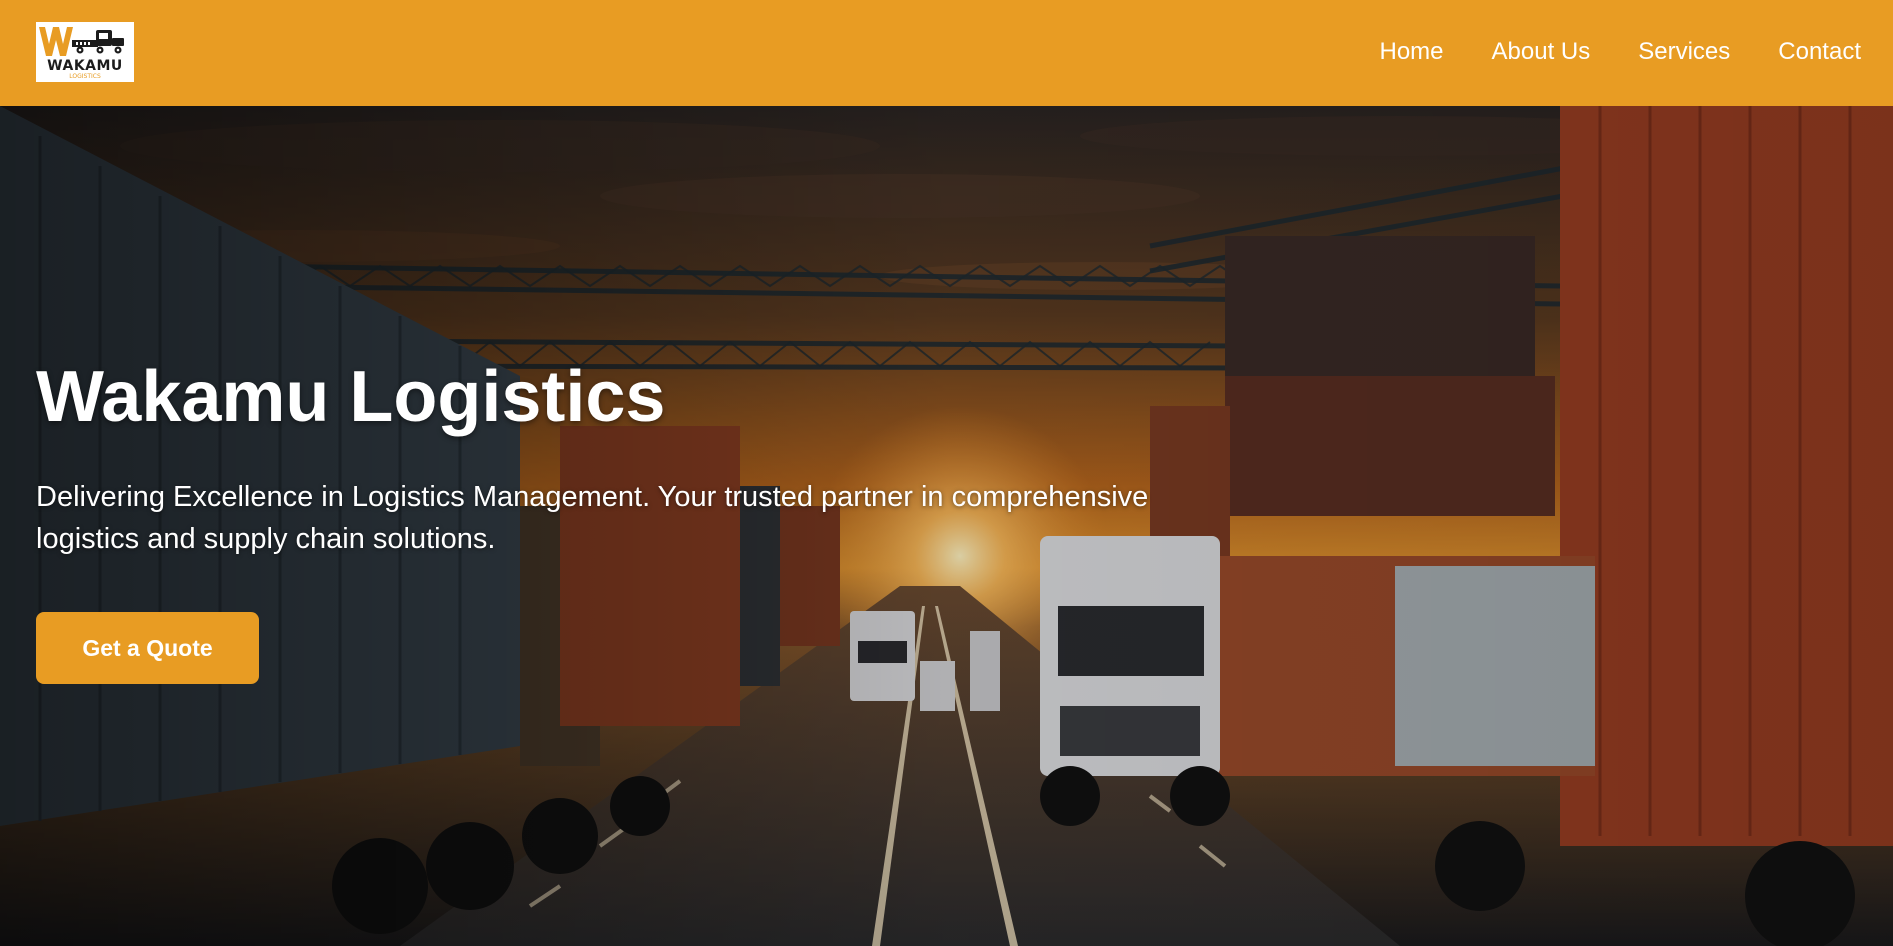 The height and width of the screenshot is (946, 1893). I want to click on nav-link-about-us: About Us, so click(1541, 52).